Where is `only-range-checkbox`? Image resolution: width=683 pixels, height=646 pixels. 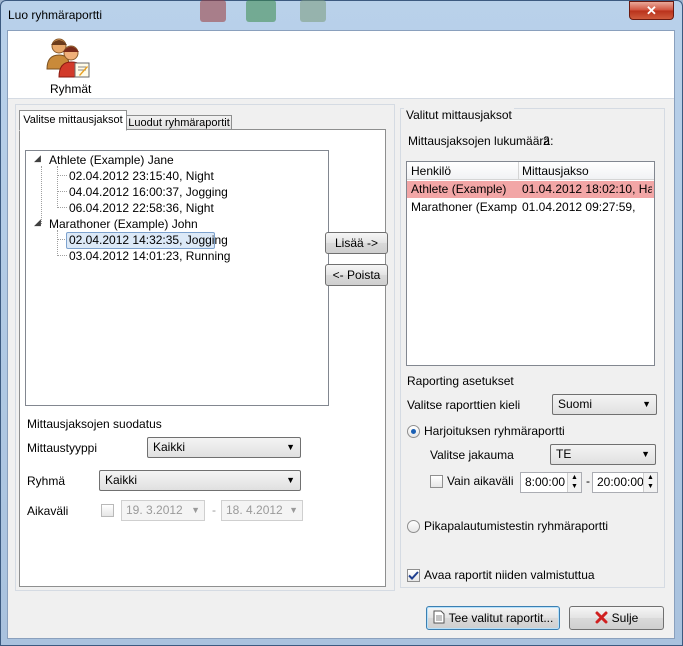 only-range-checkbox is located at coordinates (436, 481).